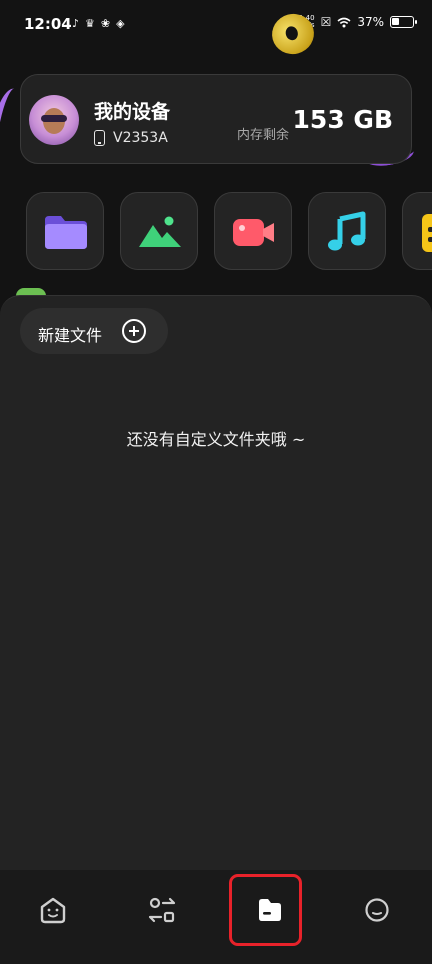 Image resolution: width=432 pixels, height=964 pixels. I want to click on transfer-icon, so click(162, 910).